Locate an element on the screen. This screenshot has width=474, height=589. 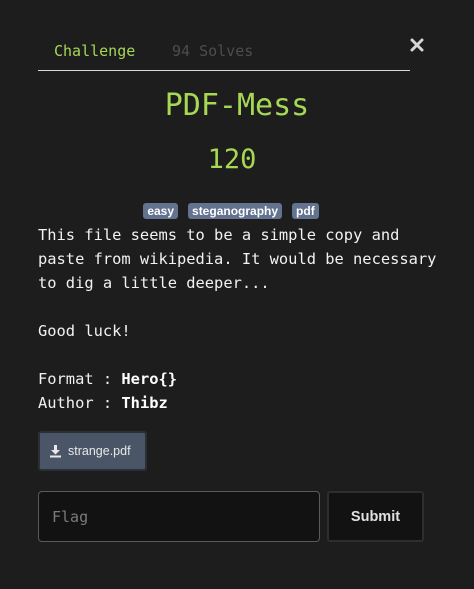
format-label: Format : is located at coordinates (80, 379).